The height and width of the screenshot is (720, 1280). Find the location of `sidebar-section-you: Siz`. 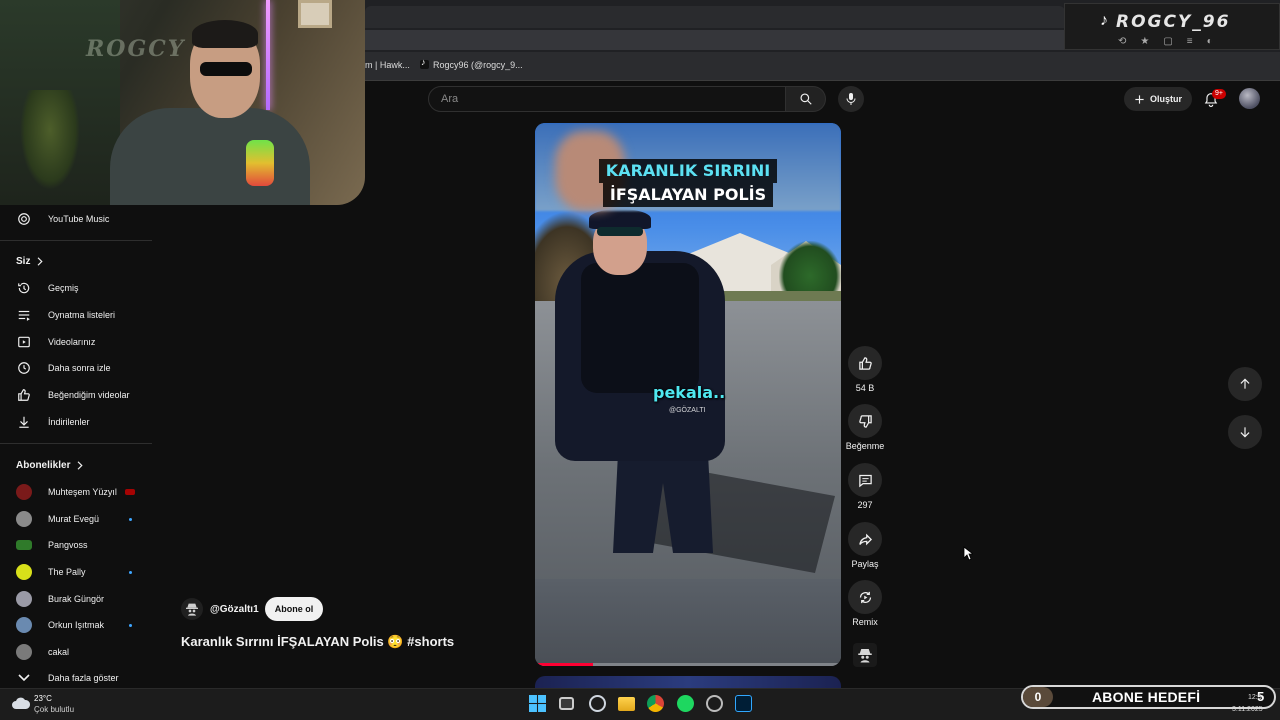

sidebar-section-you: Siz is located at coordinates (30, 261).